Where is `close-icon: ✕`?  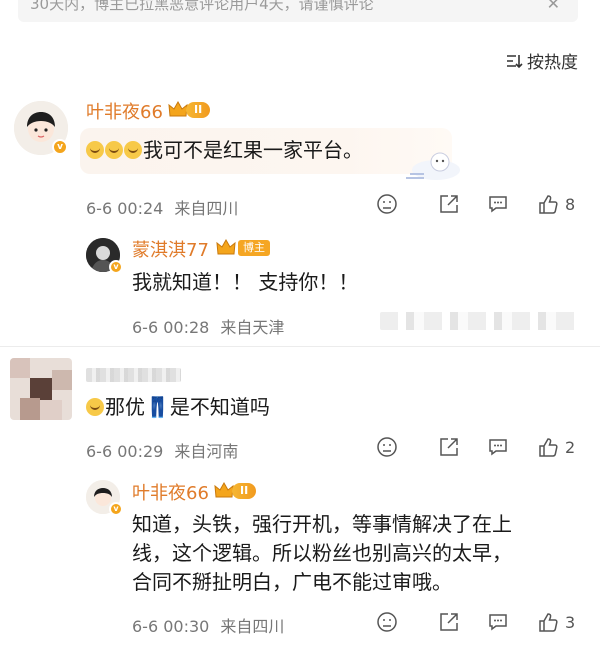 close-icon: ✕ is located at coordinates (553, 11).